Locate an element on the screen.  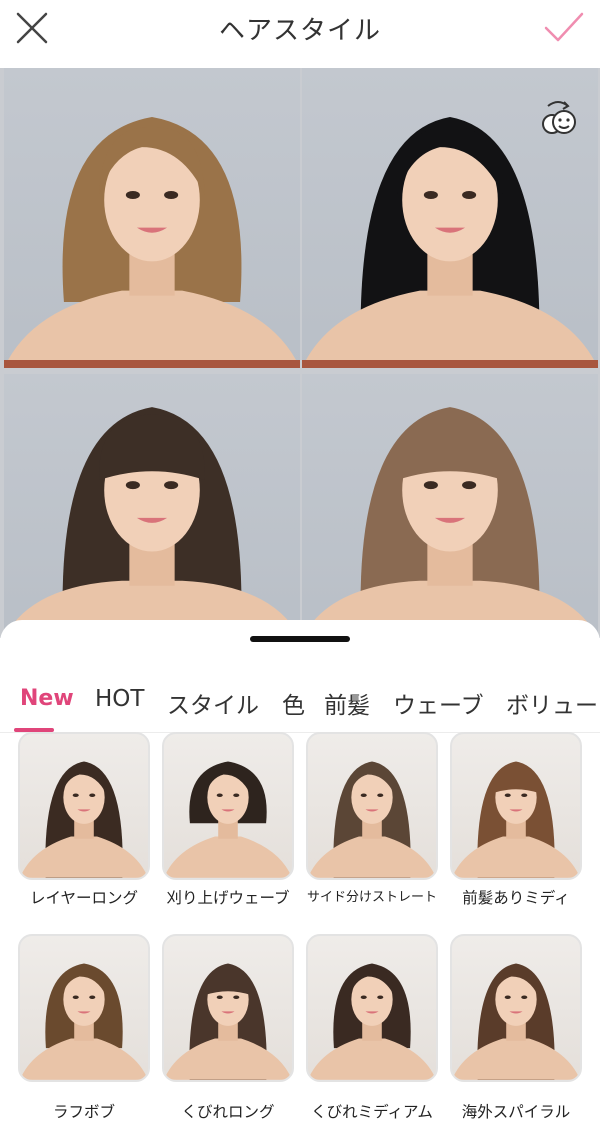
tab-color: 色 is located at coordinates (293, 703).